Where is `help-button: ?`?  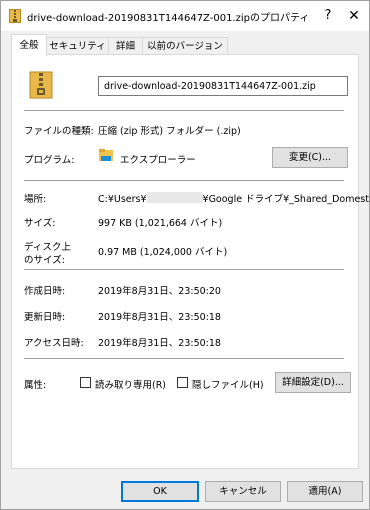
help-button: ? is located at coordinates (328, 16).